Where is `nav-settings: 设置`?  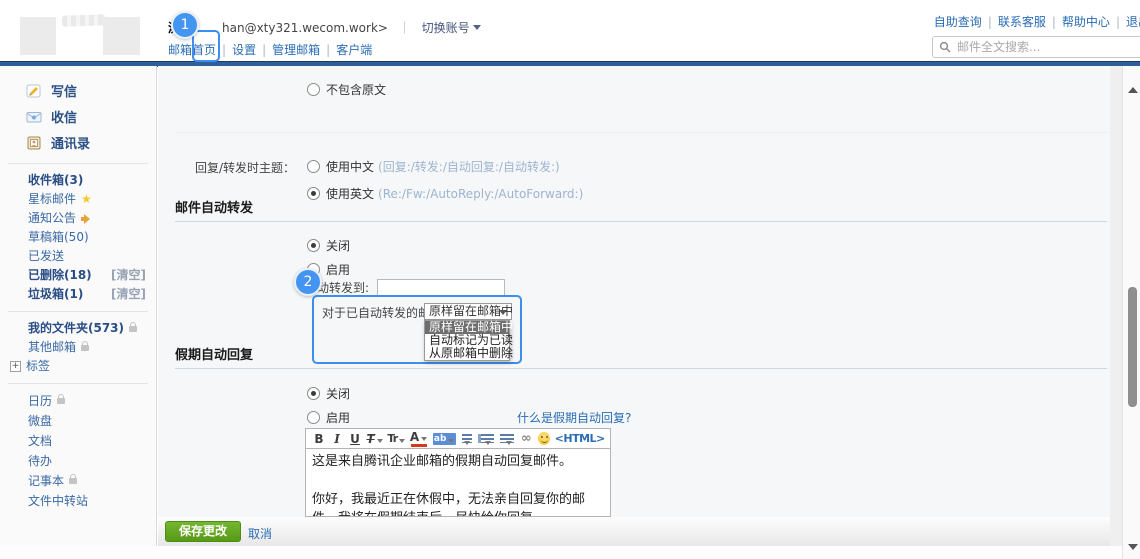
nav-settings: 设置 is located at coordinates (244, 50).